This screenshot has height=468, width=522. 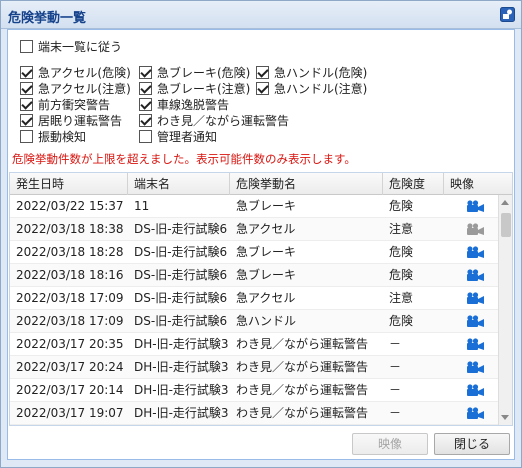 I want to click on table-row: 2022/03/18 18:16 DS-旧-走行試験6 急ブレーキ 危険, so click(x=254, y=275).